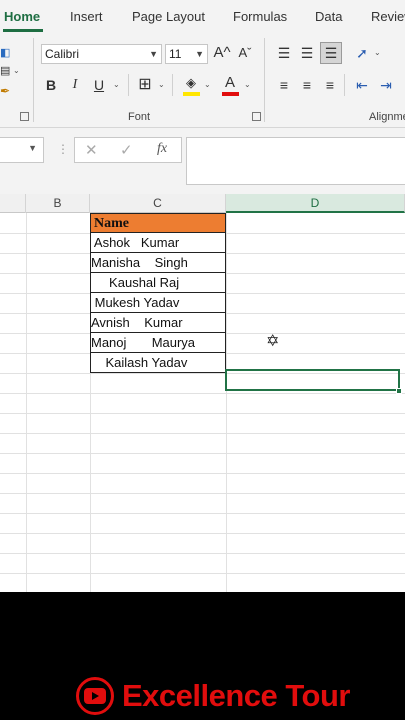 Image resolution: width=405 pixels, height=720 pixels. I want to click on fill-handle, so click(399, 391).